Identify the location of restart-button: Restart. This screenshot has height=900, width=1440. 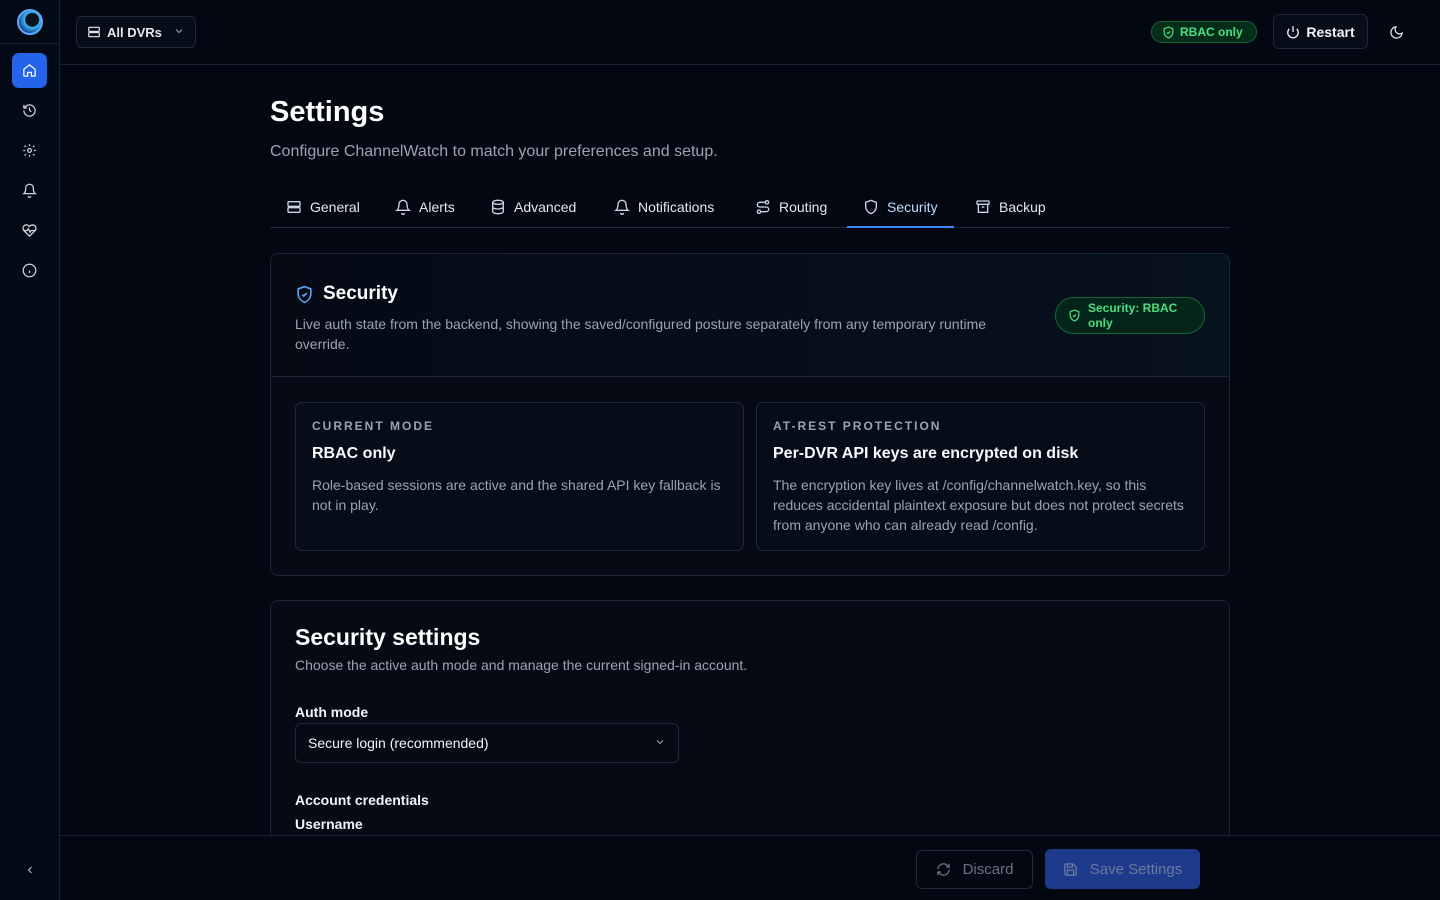
(1320, 31).